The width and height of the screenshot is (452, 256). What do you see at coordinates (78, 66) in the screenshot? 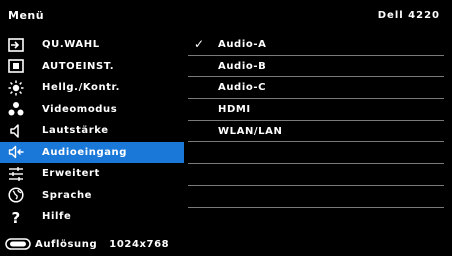
I see `menu-item-label: AUTOEINST.` at bounding box center [78, 66].